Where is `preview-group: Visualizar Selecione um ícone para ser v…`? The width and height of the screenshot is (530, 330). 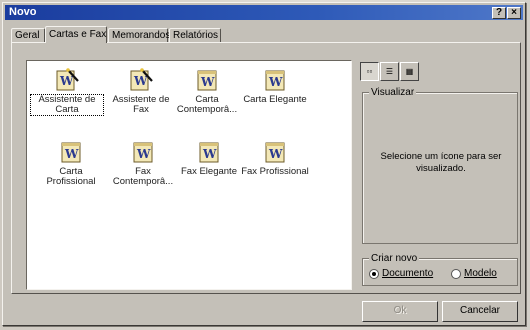 preview-group: Visualizar Selecione um ícone para ser v… is located at coordinates (440, 165).